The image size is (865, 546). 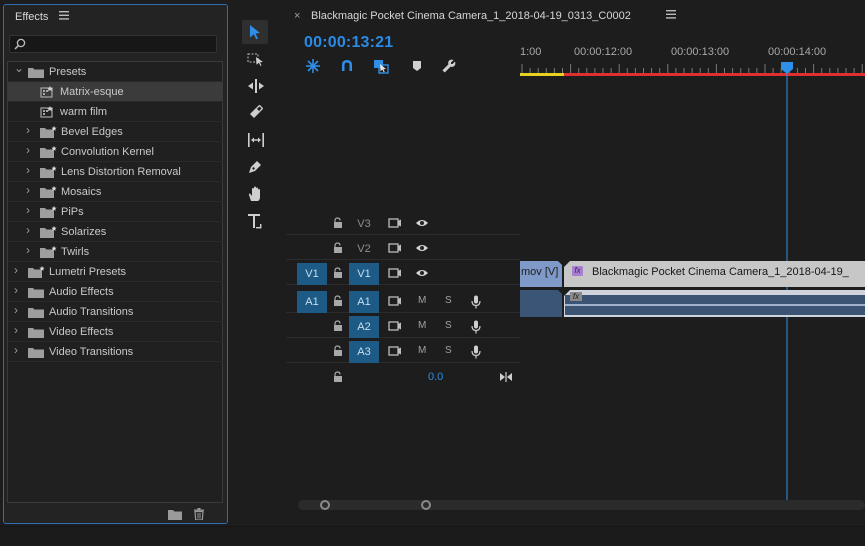 I want to click on effects-tree-item-label: Video Effects, so click(x=81, y=332).